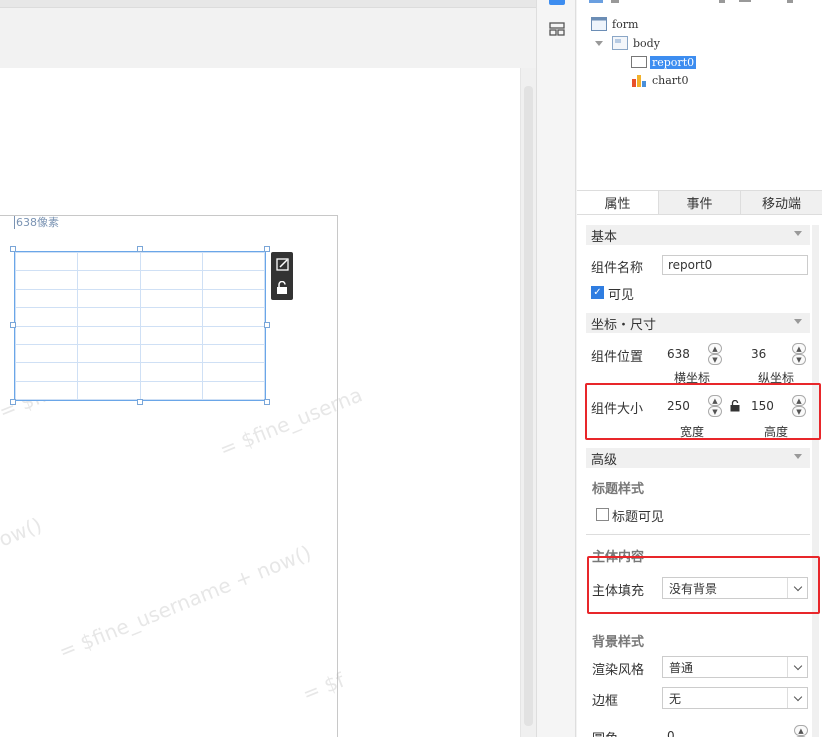 The height and width of the screenshot is (737, 822). Describe the element at coordinates (604, 460) in the screenshot. I see `section-title: 高级` at that location.